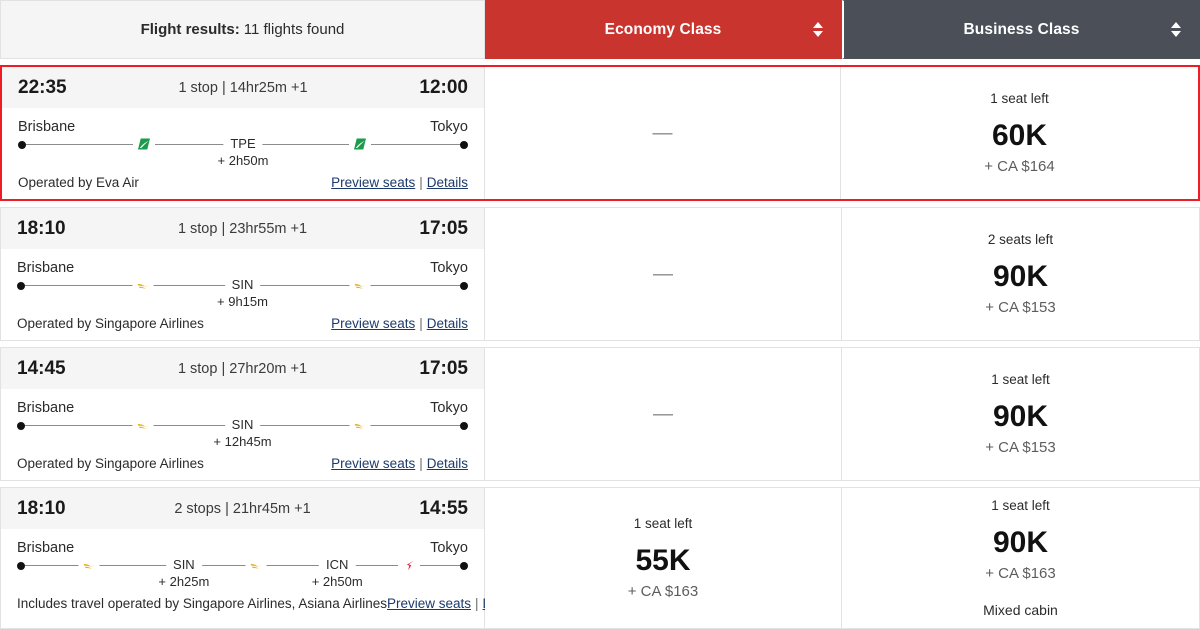  What do you see at coordinates (242, 441) in the screenshot?
I see `layover-duration: + 12h45m` at bounding box center [242, 441].